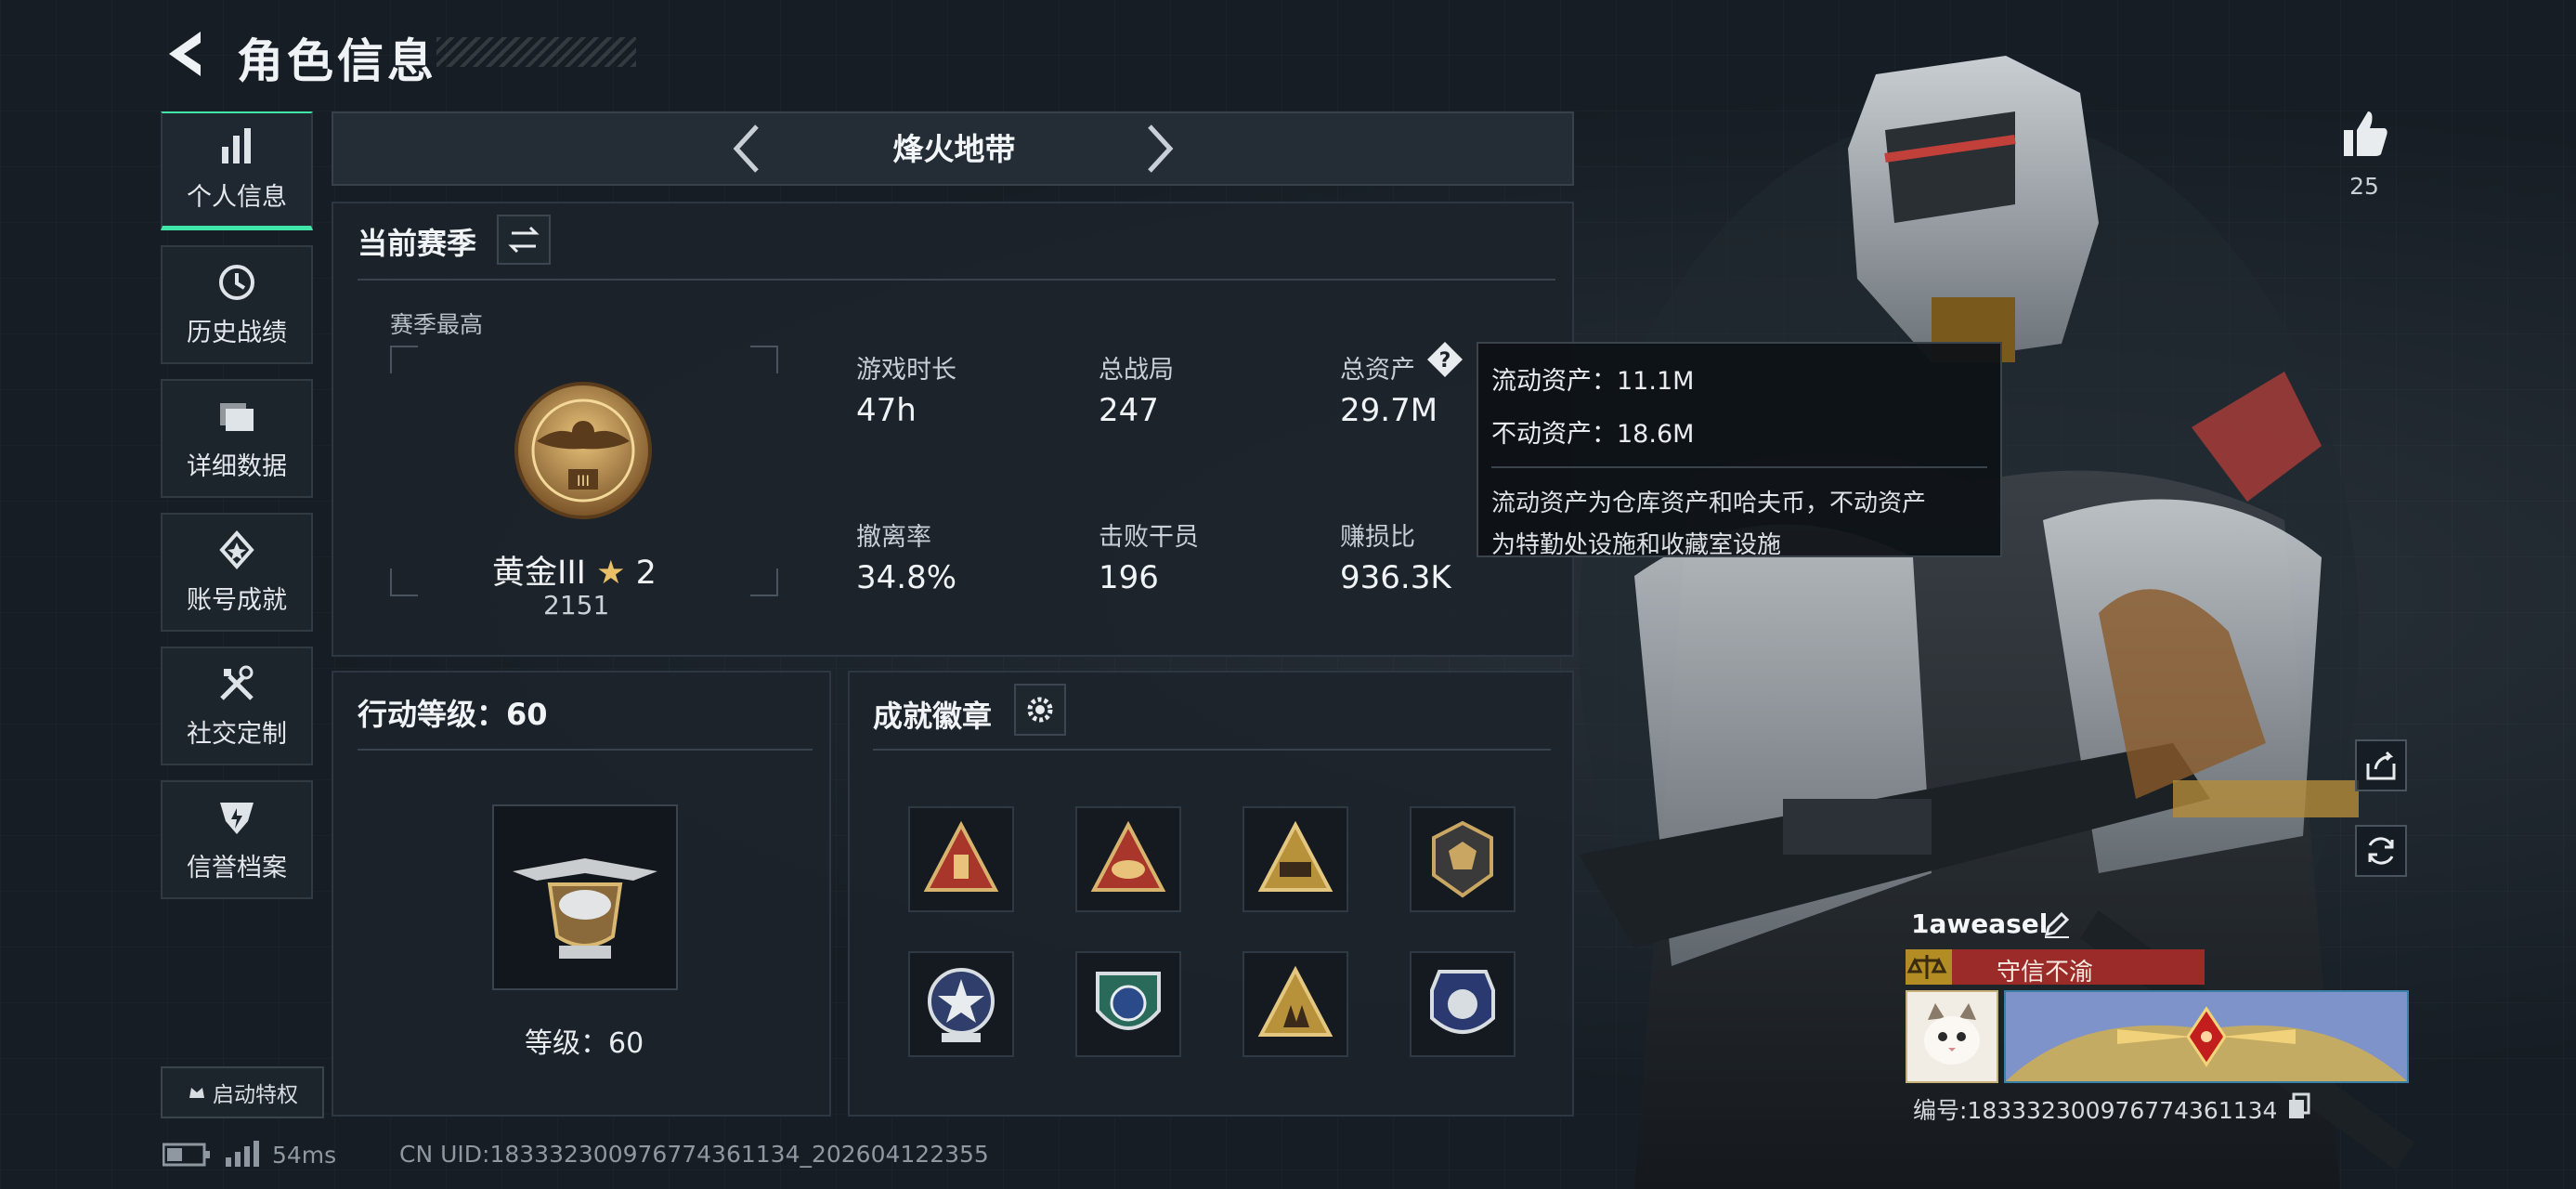  Describe the element at coordinates (1129, 1001) in the screenshot. I see `badge-green-shield-icon` at that location.